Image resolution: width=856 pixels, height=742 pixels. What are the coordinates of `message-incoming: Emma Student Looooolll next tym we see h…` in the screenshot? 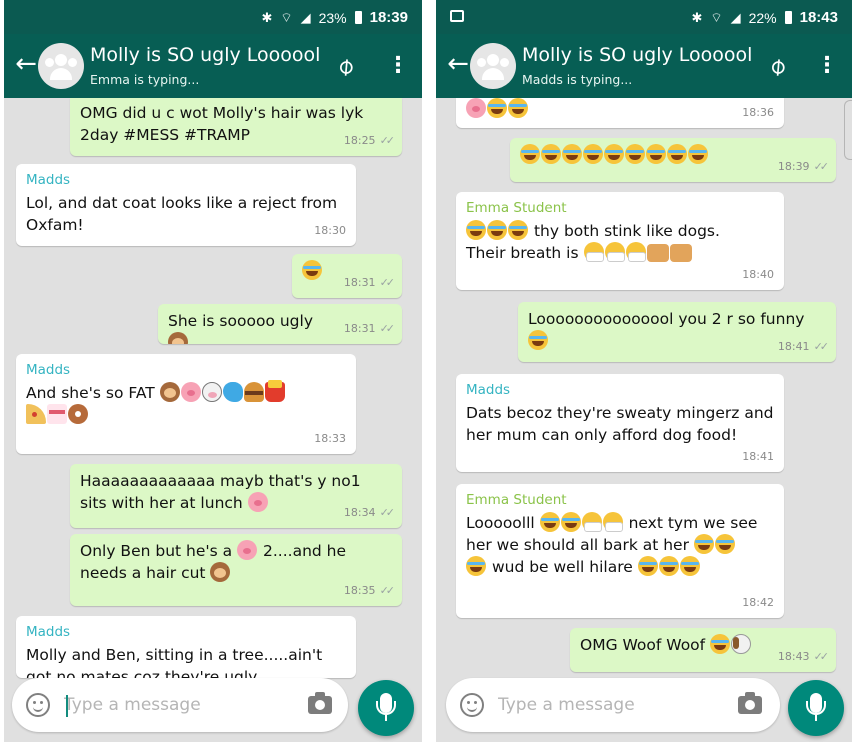 It's located at (620, 551).